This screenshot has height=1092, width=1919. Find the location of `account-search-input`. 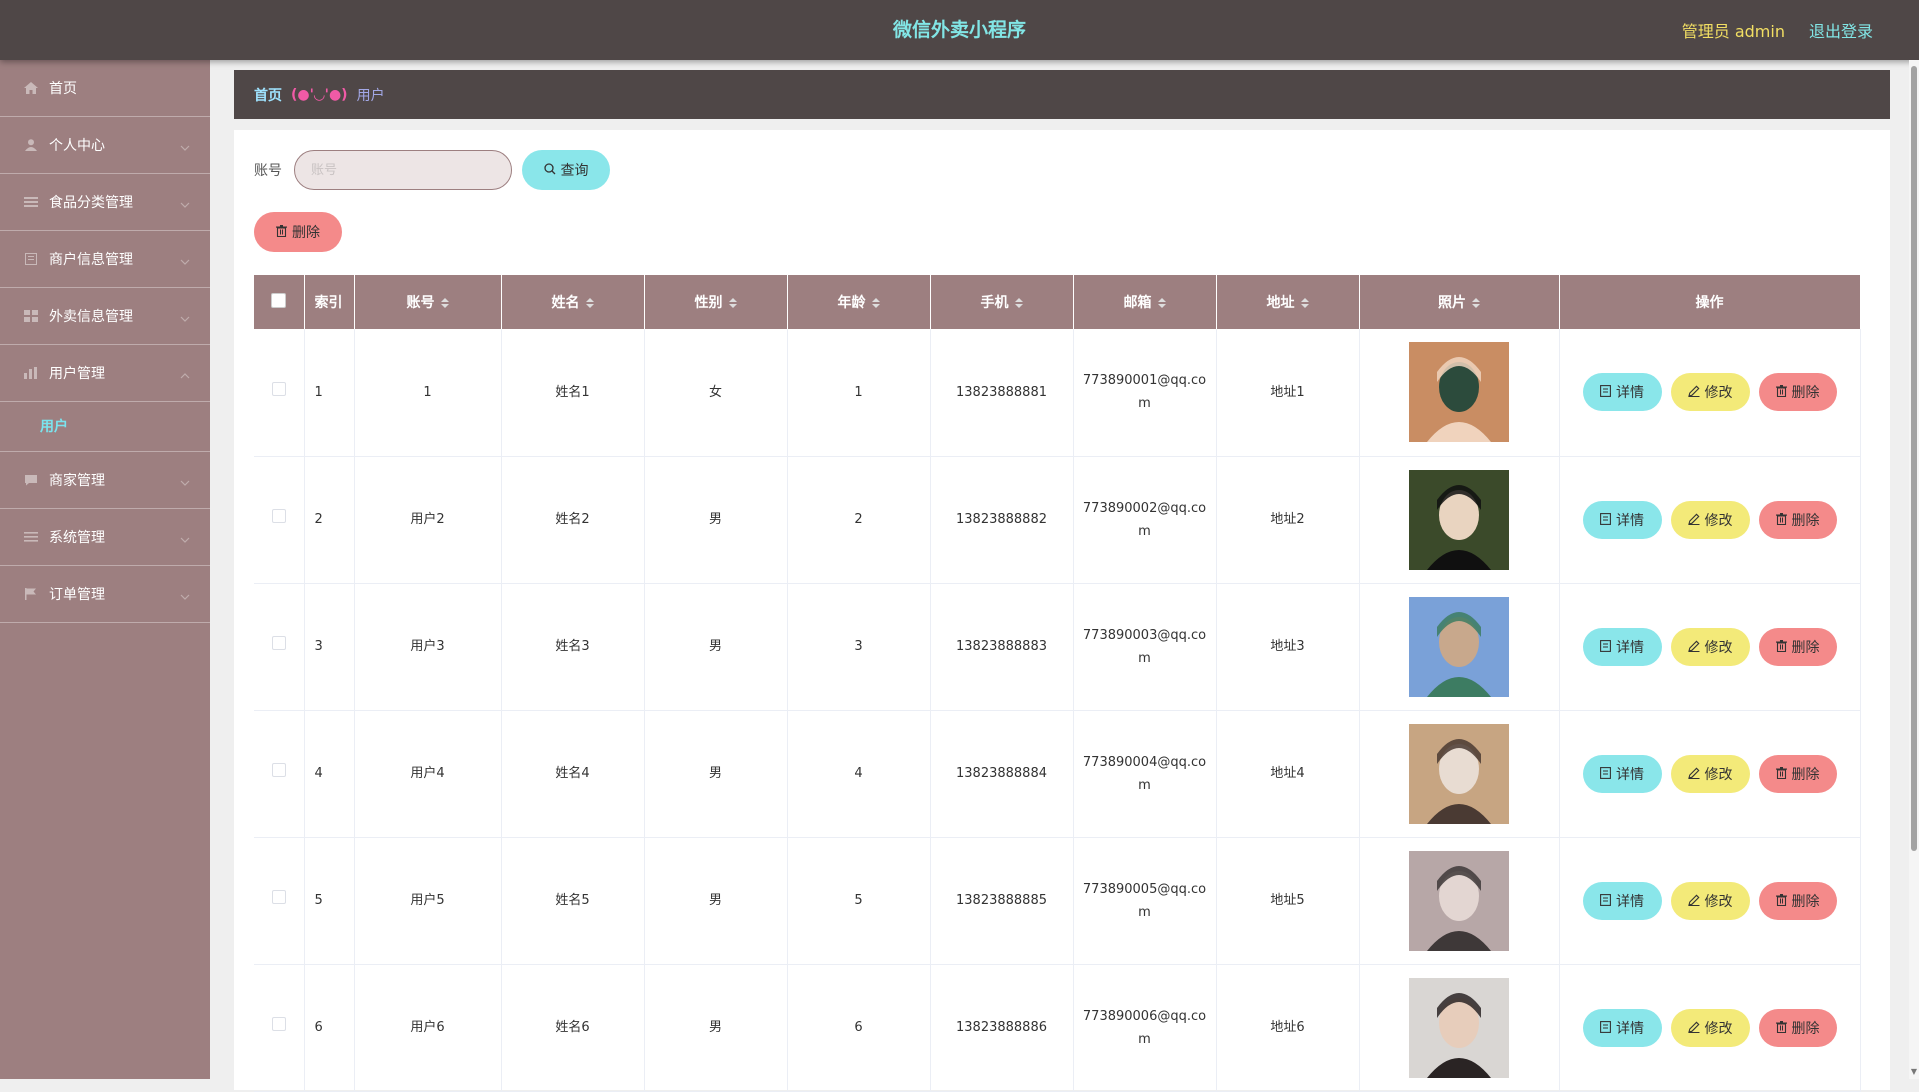

account-search-input is located at coordinates (403, 170).